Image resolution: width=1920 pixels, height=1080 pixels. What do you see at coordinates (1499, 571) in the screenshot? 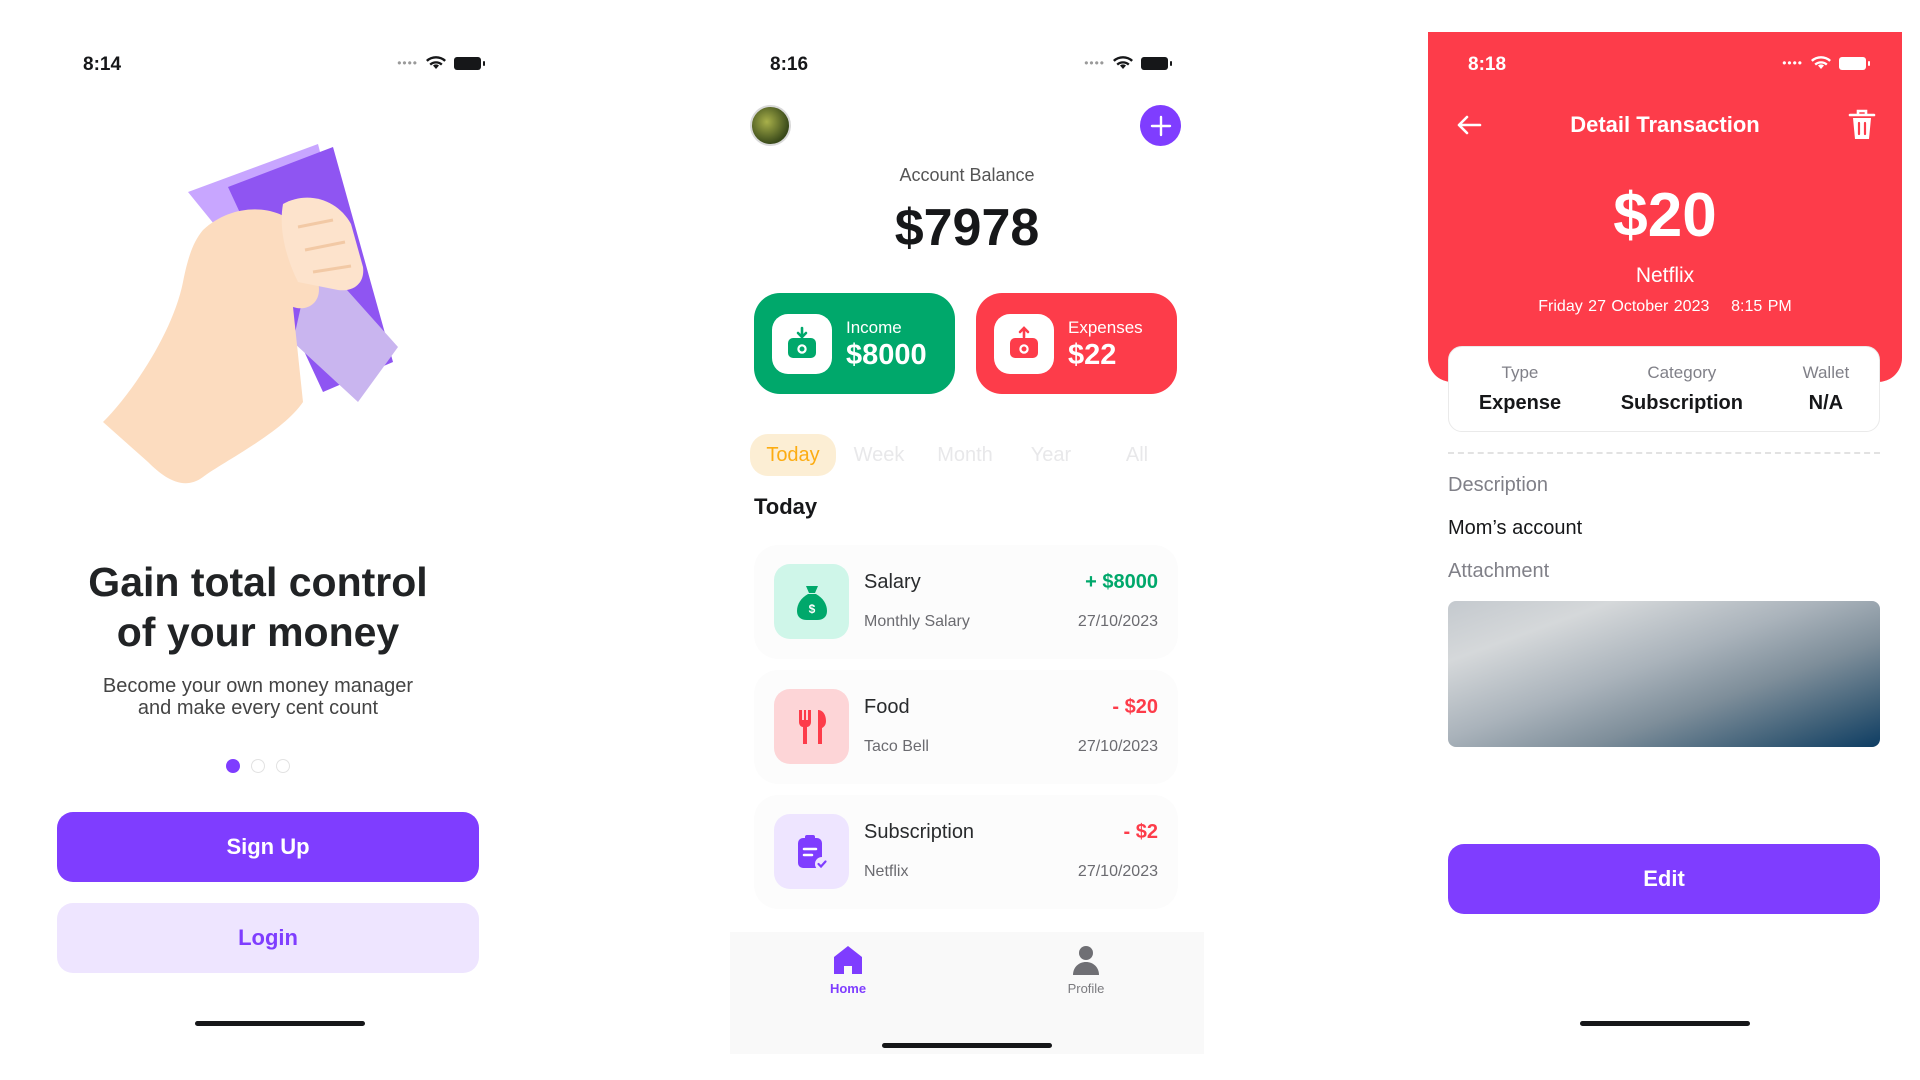
I see `attachment-label: Attachment` at bounding box center [1499, 571].